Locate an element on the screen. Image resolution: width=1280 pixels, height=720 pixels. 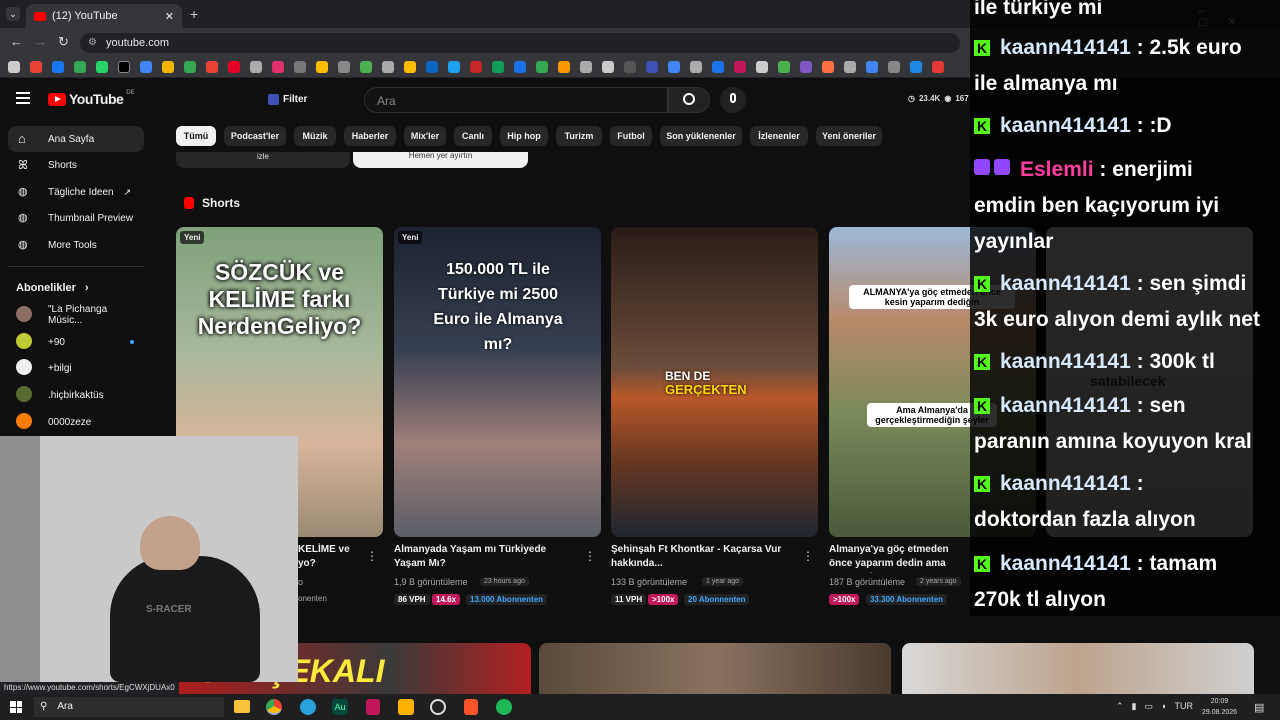
search-button is located at coordinates (689, 100).